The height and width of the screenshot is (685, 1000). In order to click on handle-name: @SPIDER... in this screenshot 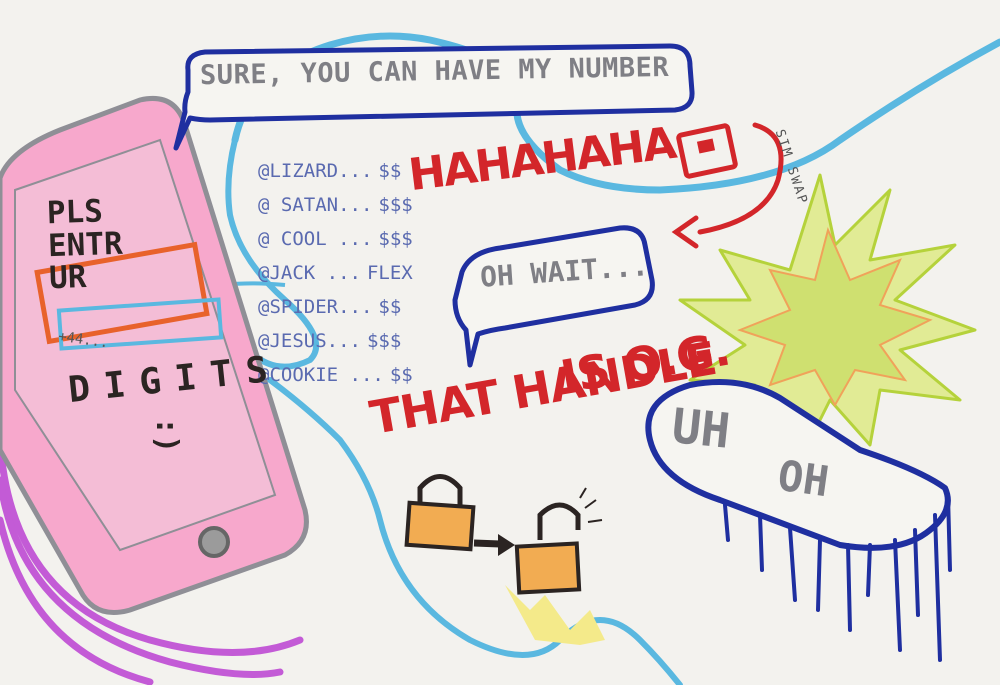, I will do `click(315, 307)`.